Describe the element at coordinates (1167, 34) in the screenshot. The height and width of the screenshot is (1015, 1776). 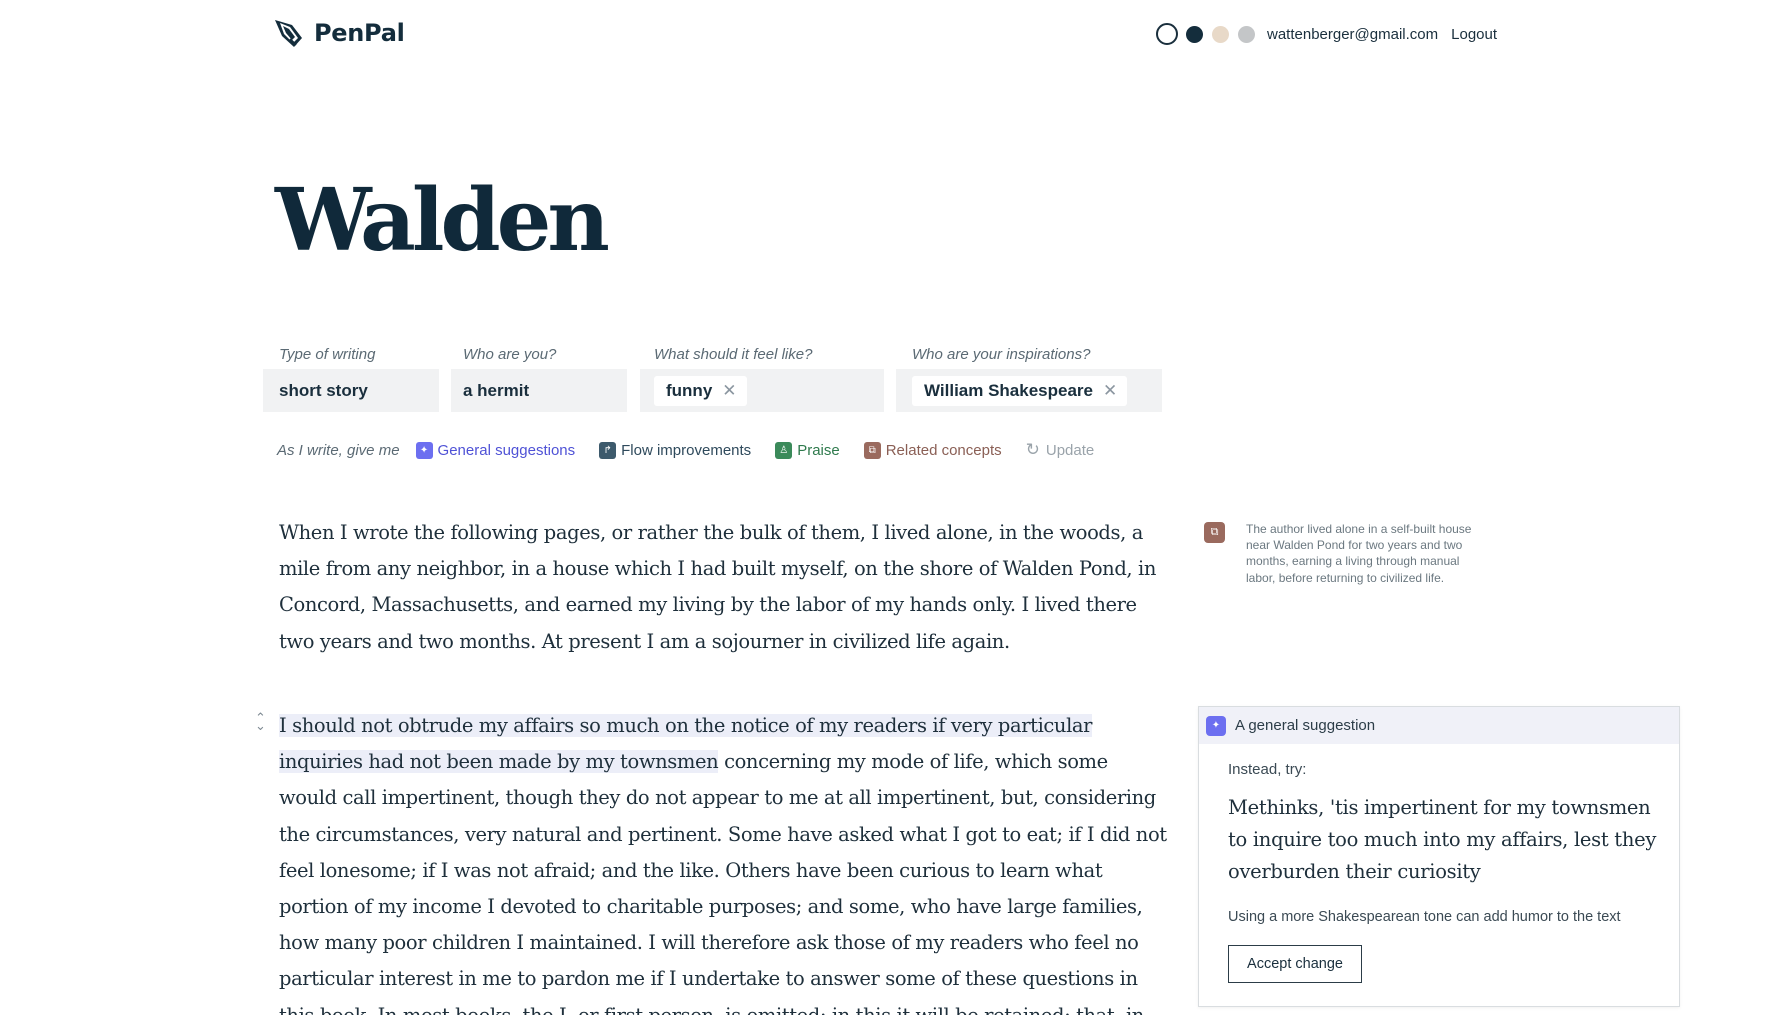
I see `theme-light-button` at that location.